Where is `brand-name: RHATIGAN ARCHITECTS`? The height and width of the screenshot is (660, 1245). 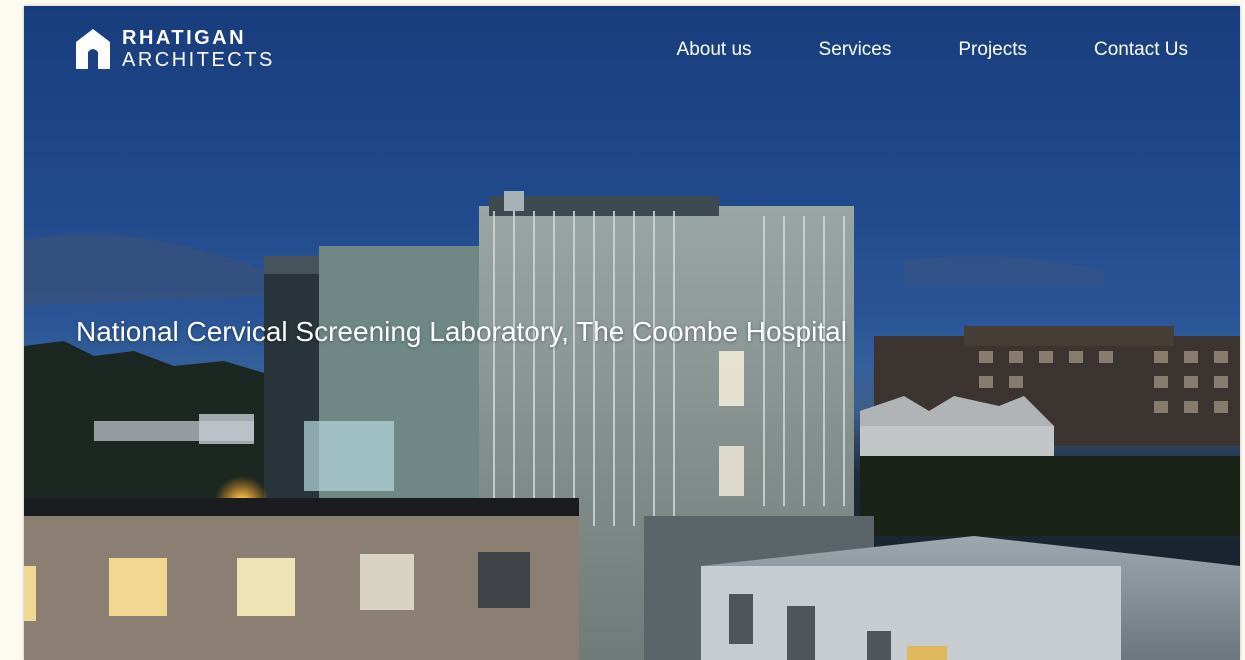 brand-name: RHATIGAN ARCHITECTS is located at coordinates (198, 49).